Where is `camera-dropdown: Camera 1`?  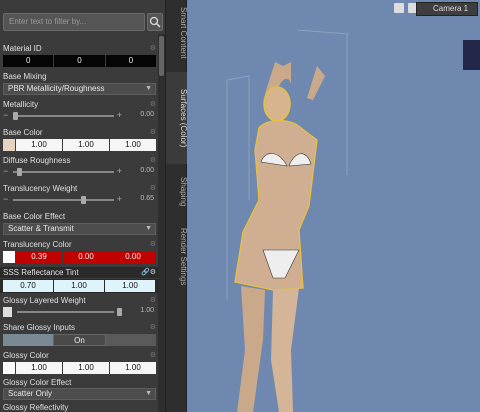 camera-dropdown: Camera 1 is located at coordinates (447, 9).